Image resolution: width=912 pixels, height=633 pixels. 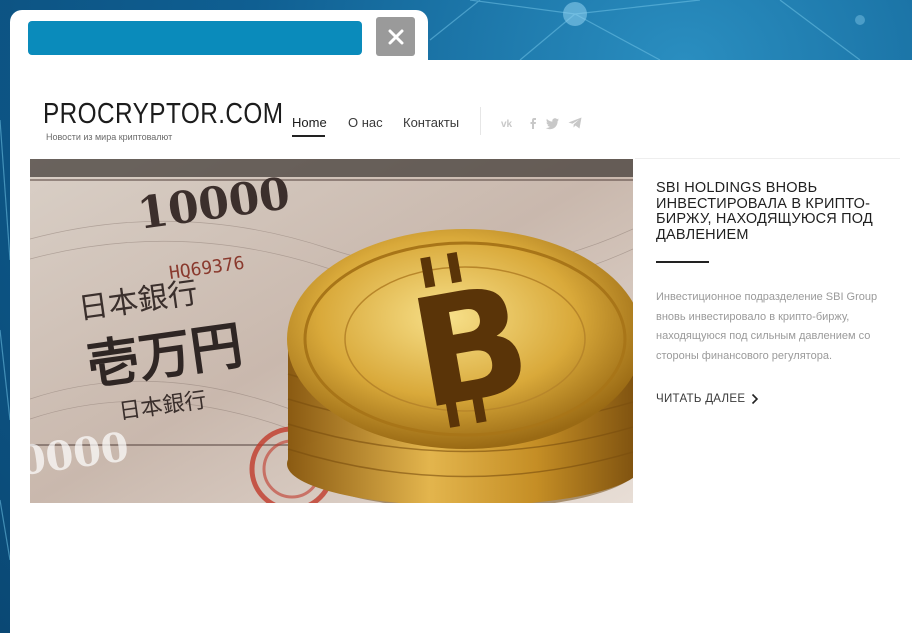 I want to click on nav-divider, so click(x=480, y=121).